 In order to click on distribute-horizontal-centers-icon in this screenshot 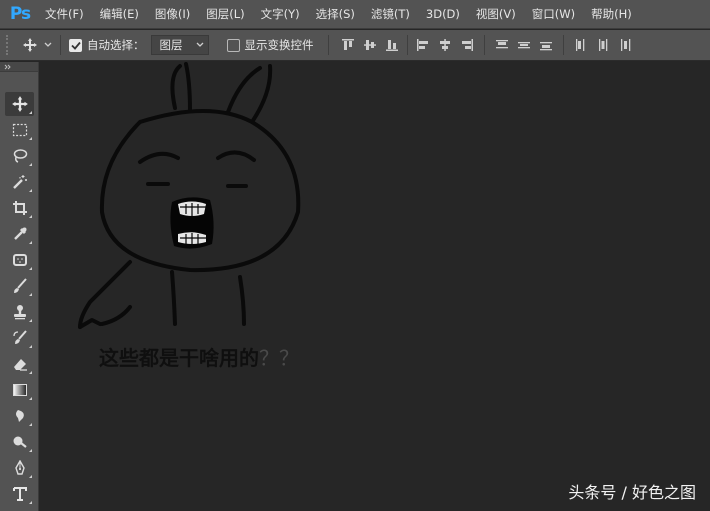, I will do `click(603, 45)`.